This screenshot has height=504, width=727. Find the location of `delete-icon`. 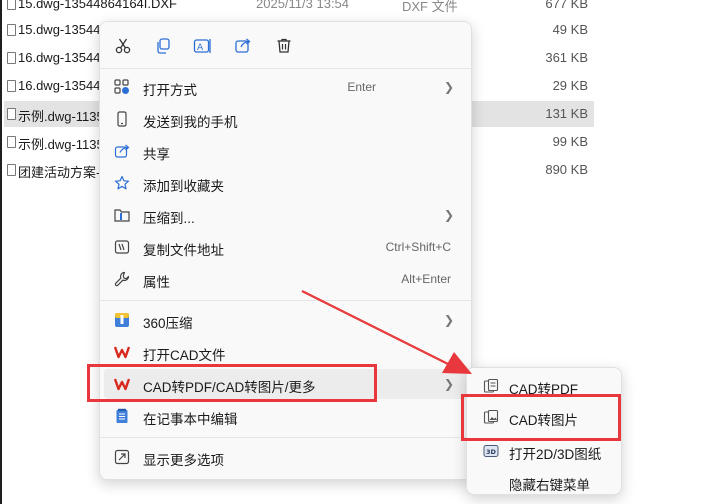

delete-icon is located at coordinates (284, 45).